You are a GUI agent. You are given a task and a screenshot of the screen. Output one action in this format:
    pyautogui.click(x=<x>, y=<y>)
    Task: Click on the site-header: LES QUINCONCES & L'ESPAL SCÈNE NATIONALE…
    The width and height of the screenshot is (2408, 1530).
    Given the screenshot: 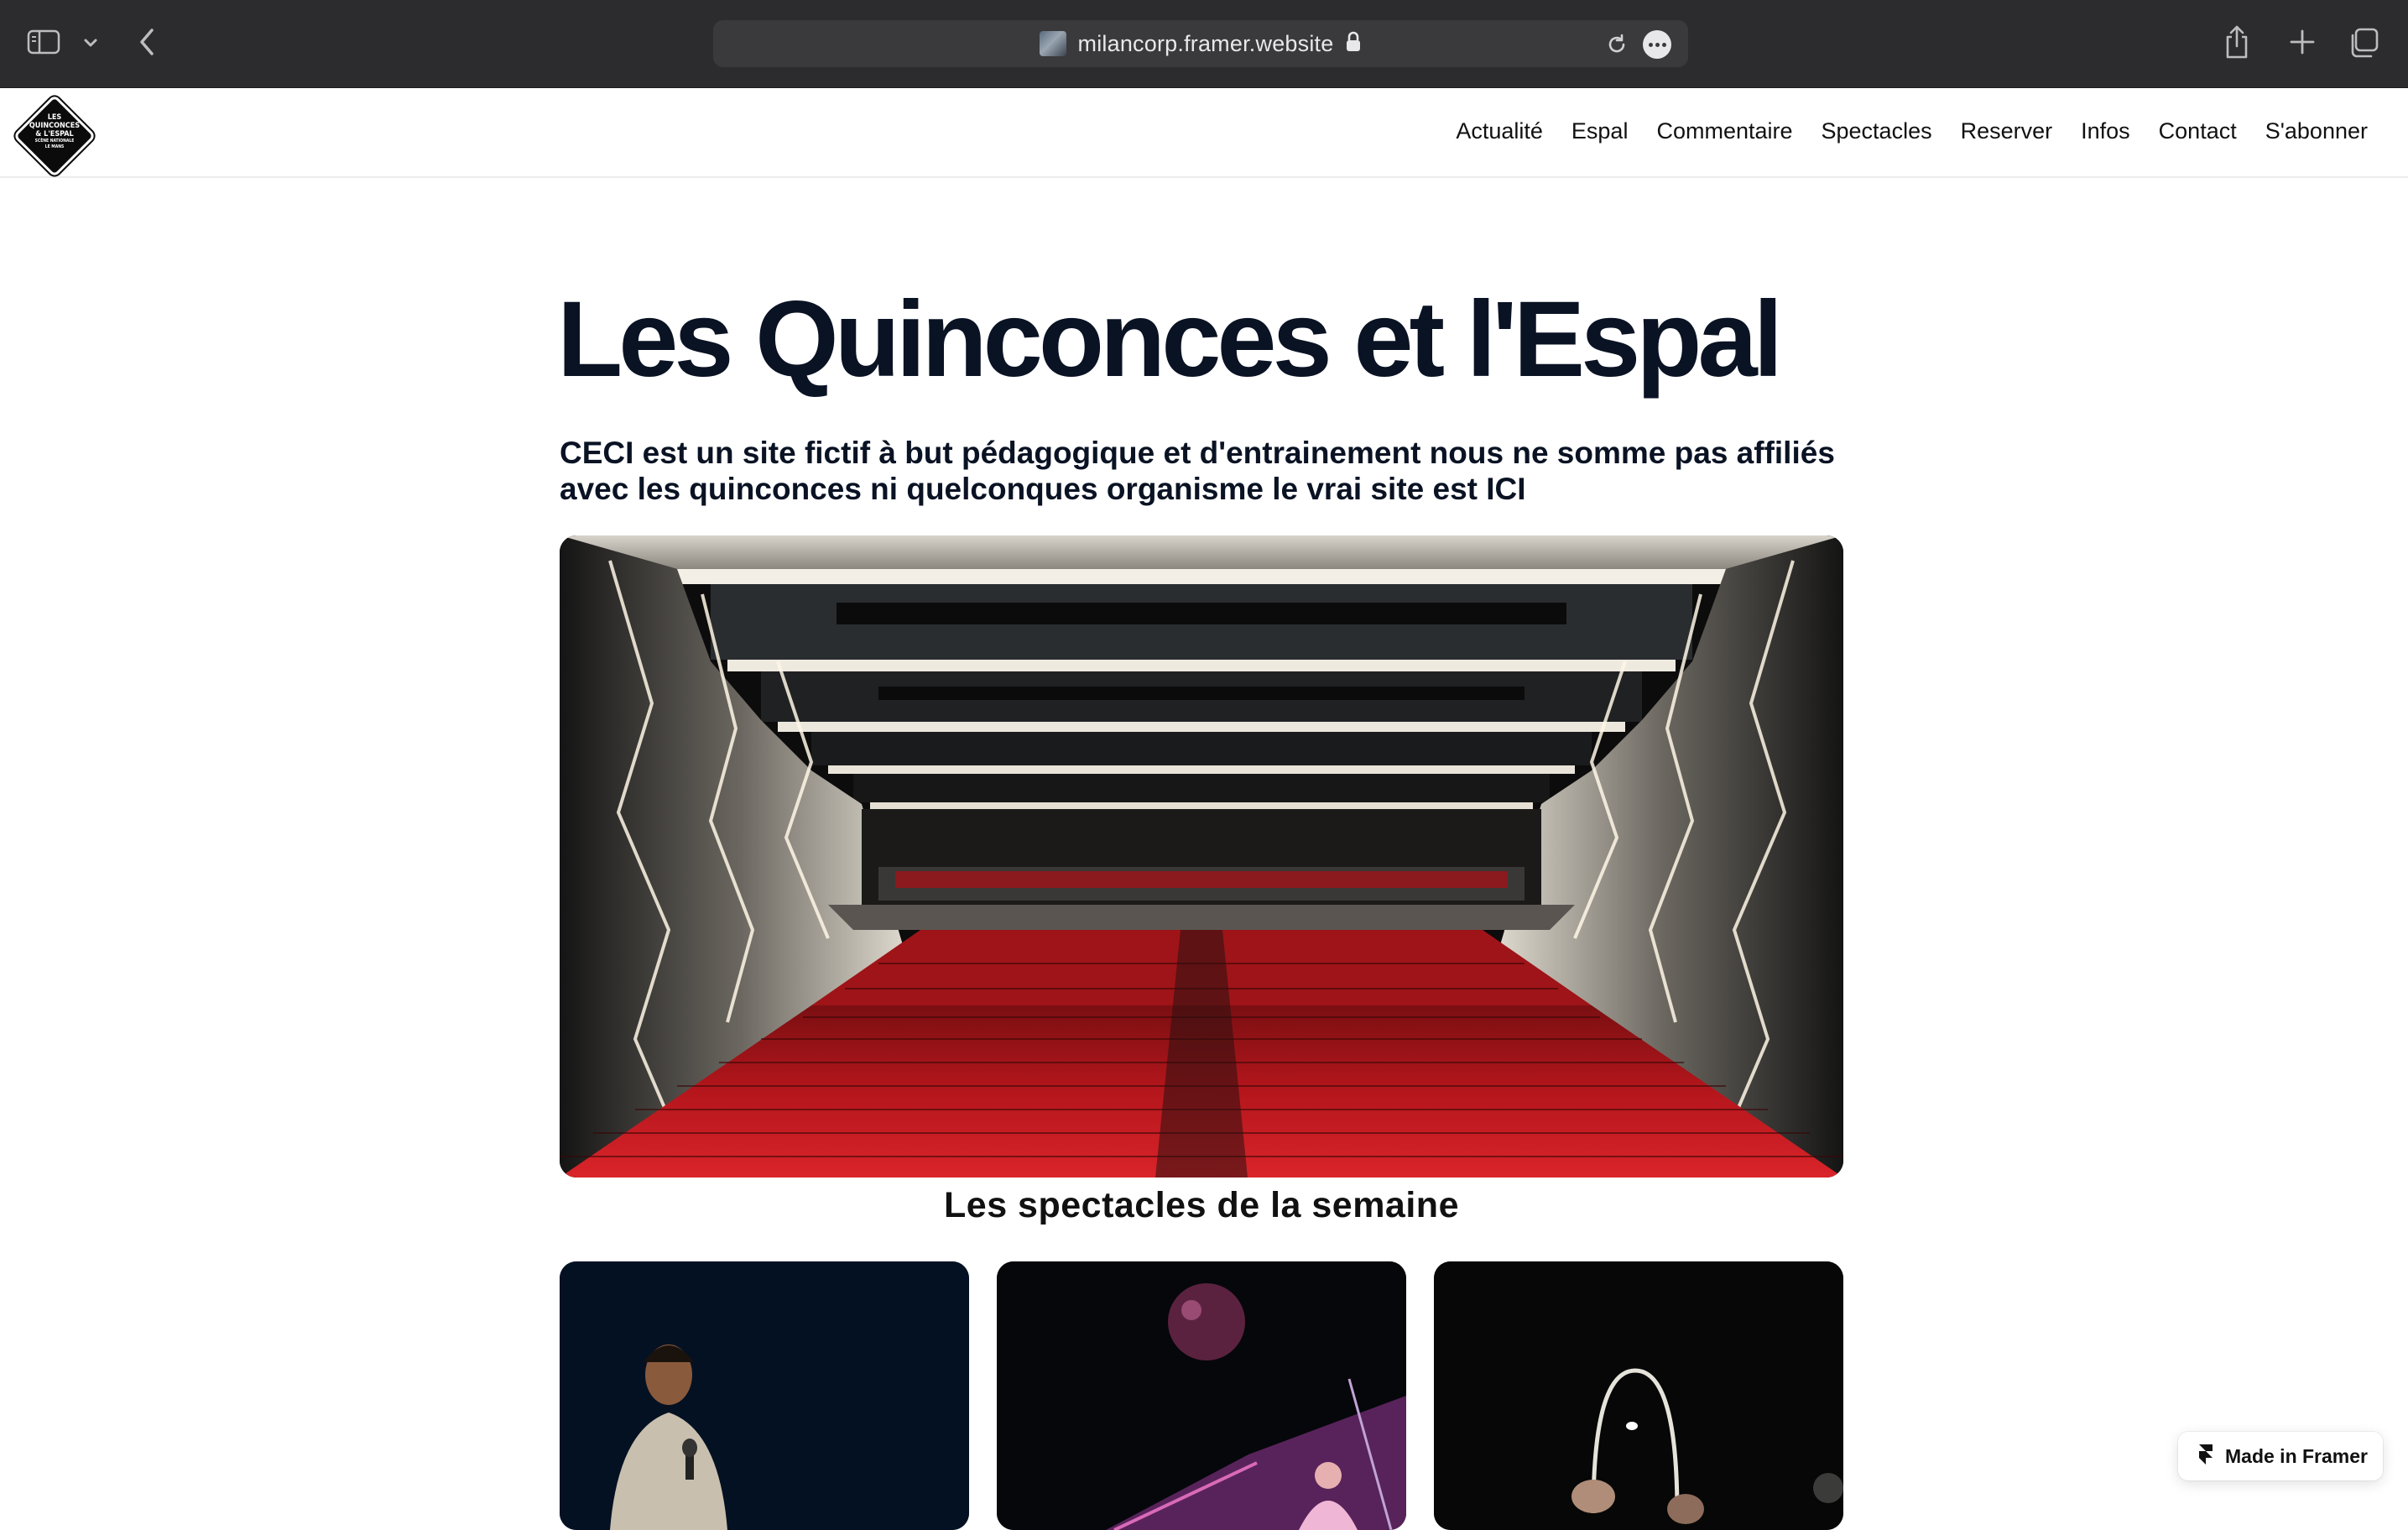 What is the action you would take?
    pyautogui.click(x=1204, y=133)
    